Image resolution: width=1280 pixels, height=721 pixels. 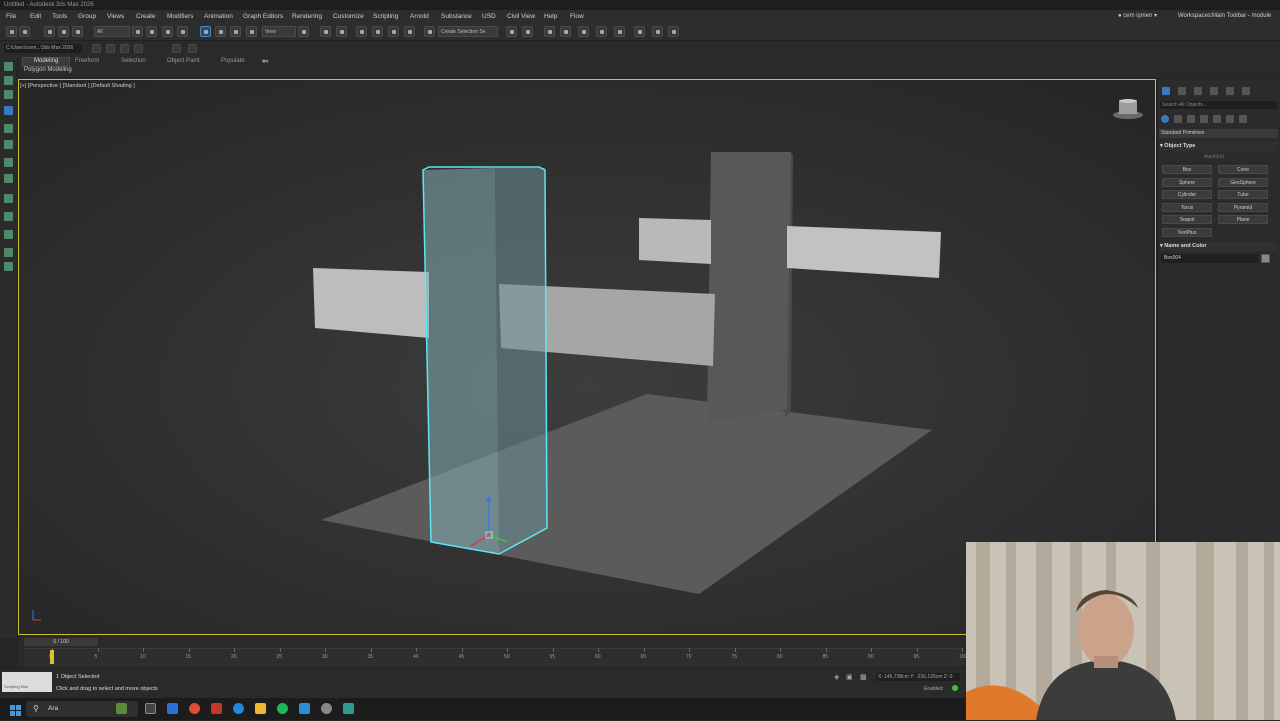 What do you see at coordinates (265, 61) in the screenshot?
I see `ribbon-options-icon: ■▾` at bounding box center [265, 61].